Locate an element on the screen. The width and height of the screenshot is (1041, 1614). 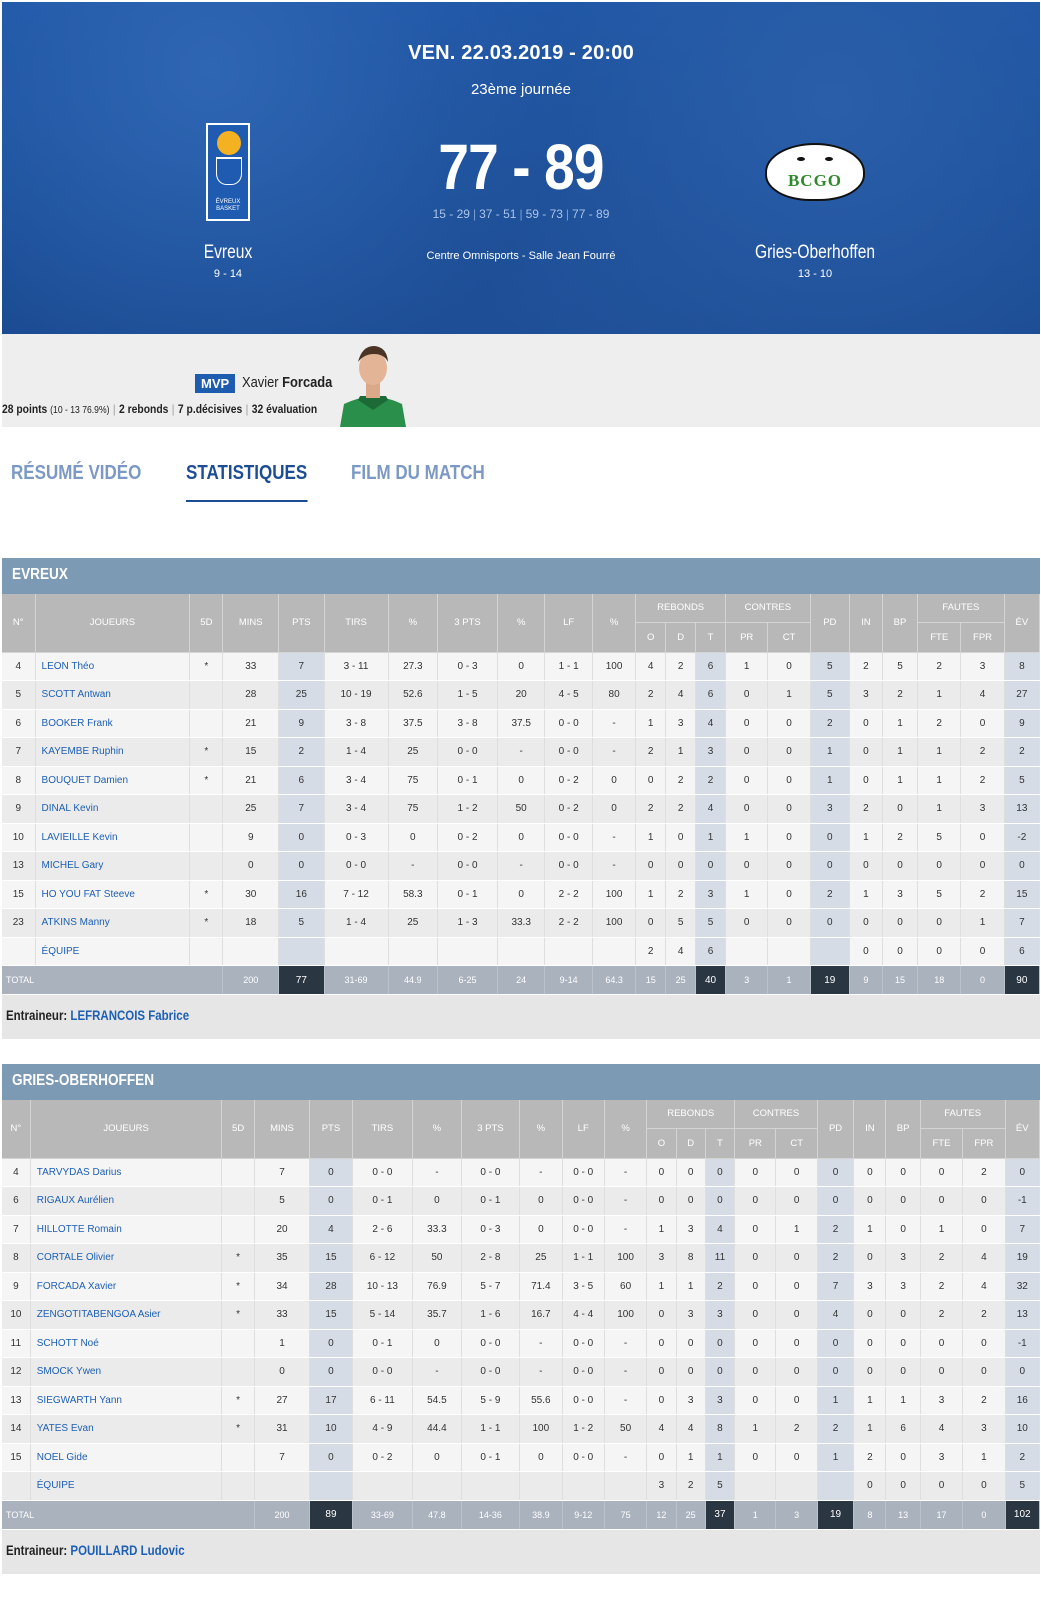
quarter-4: 77 - 89 is located at coordinates (591, 214).